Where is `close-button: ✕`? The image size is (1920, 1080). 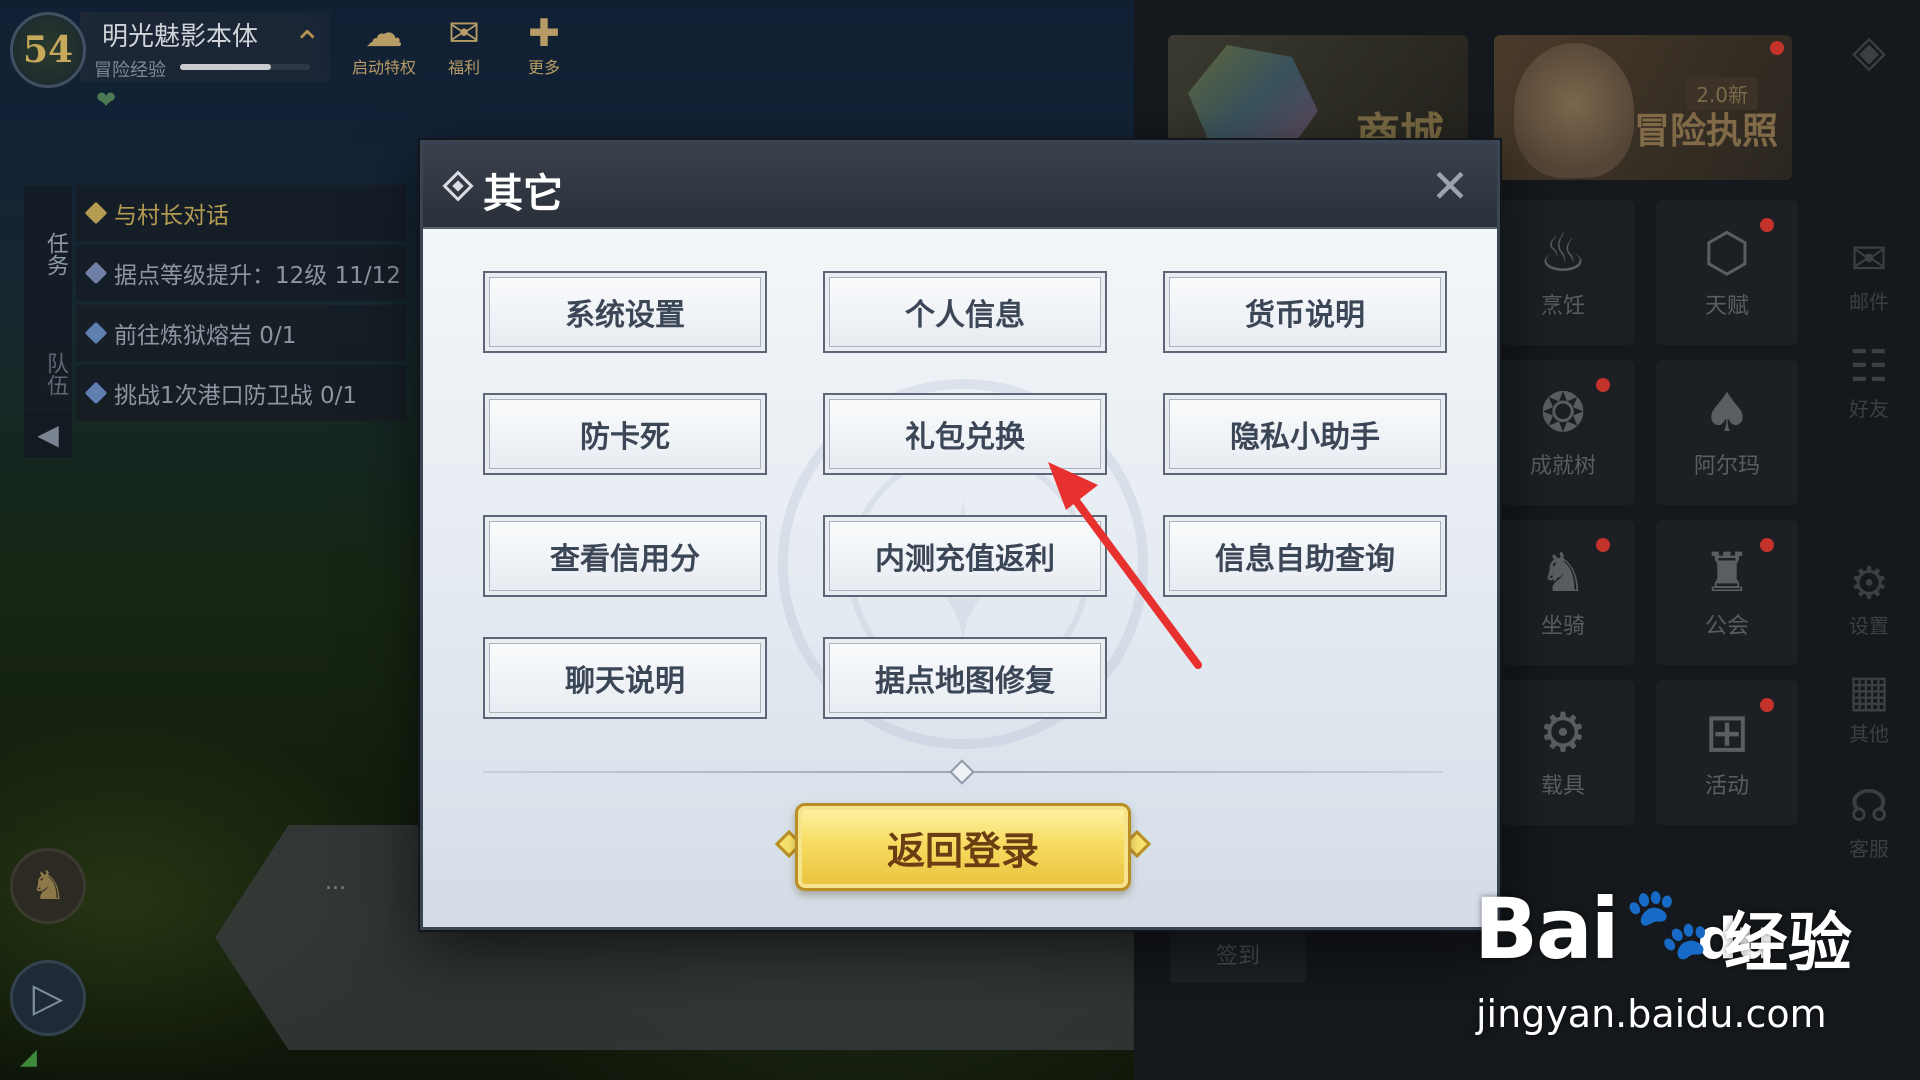 close-button: ✕ is located at coordinates (1450, 186).